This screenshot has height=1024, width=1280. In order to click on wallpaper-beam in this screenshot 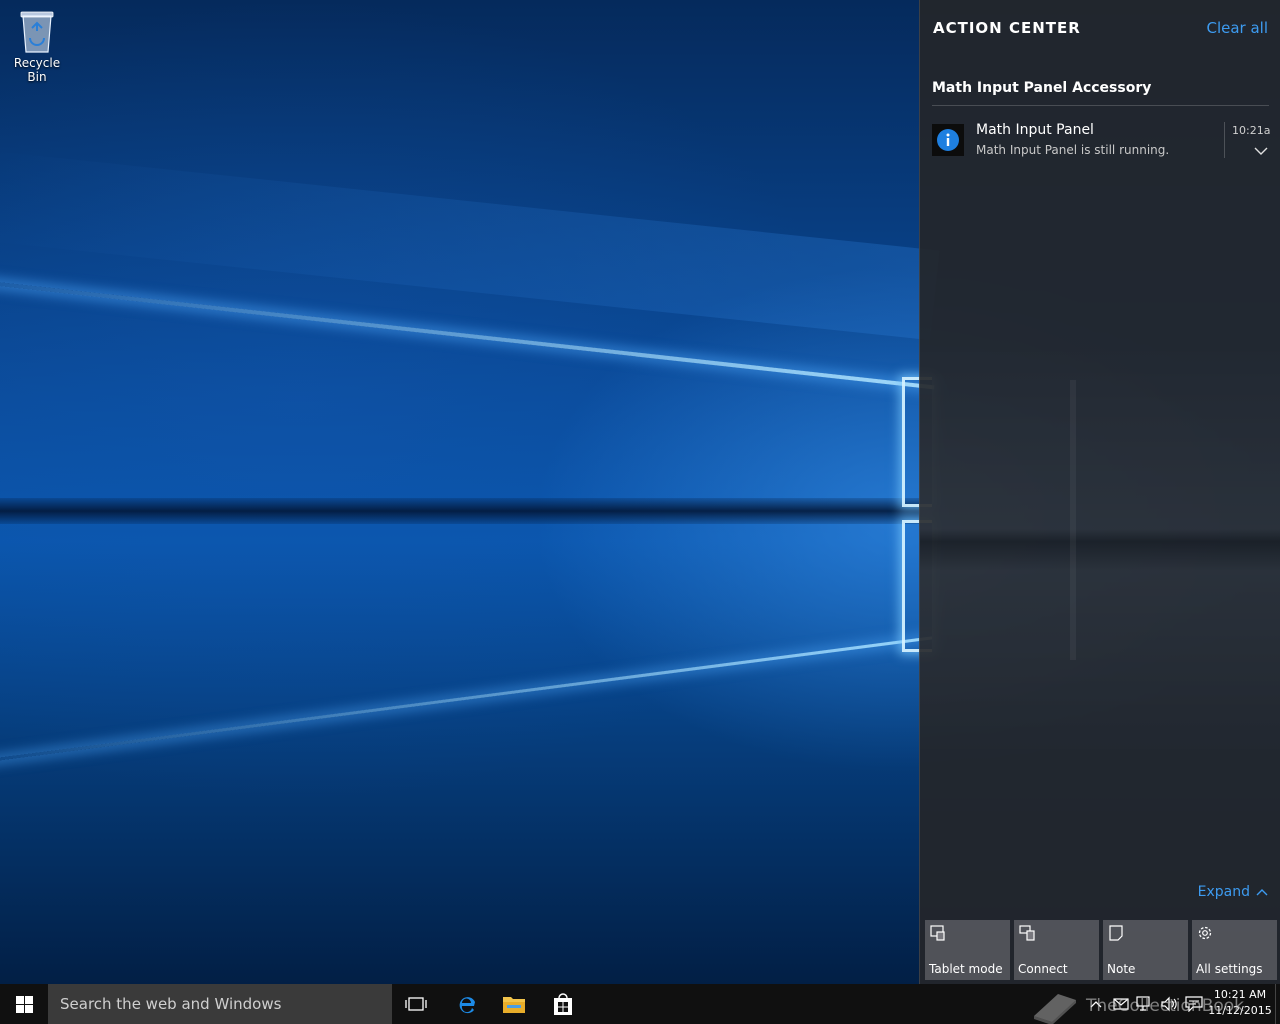, I will do `click(466, 699)`.